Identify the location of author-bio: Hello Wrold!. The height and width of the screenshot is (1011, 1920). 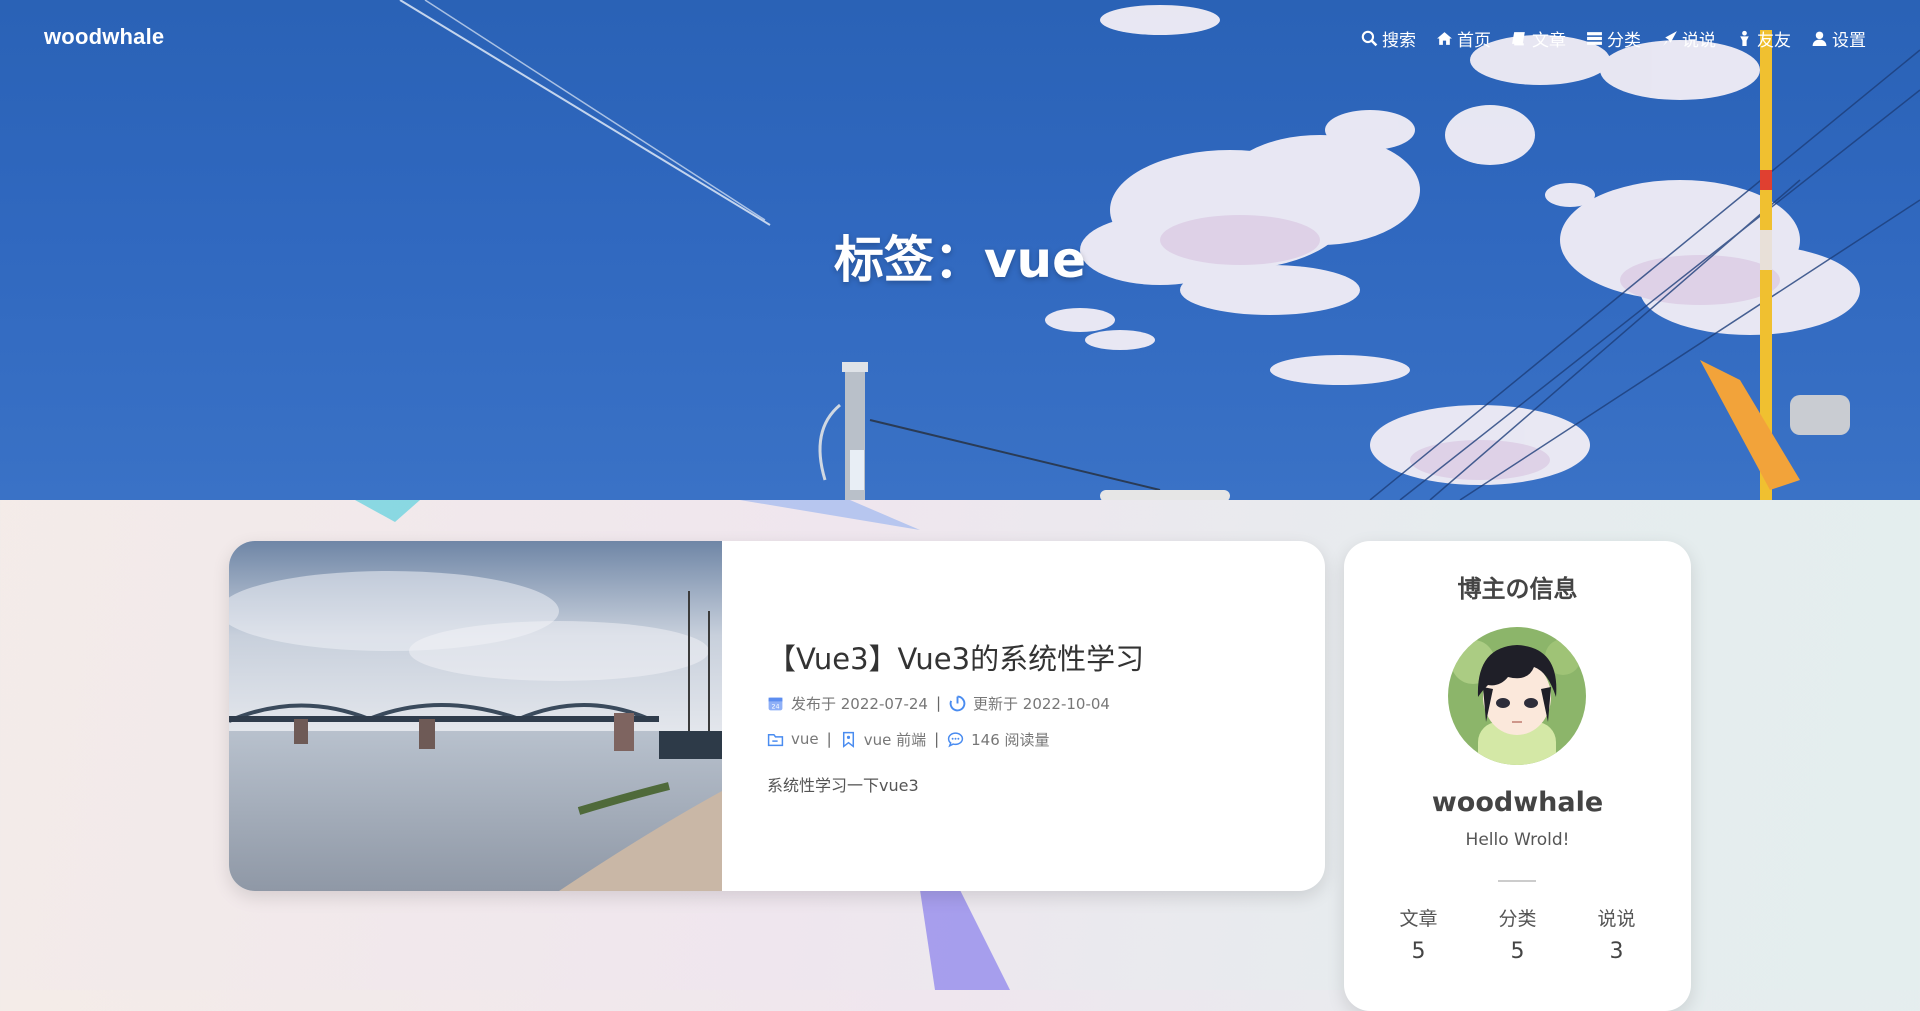
(1517, 840).